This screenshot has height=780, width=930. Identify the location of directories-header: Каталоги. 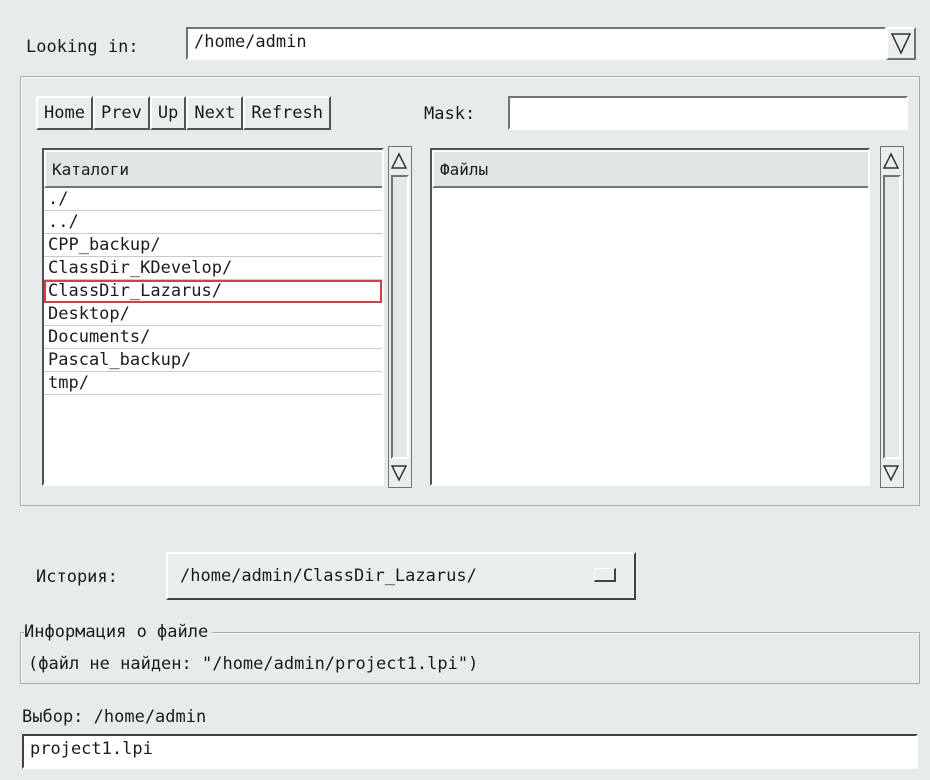
(213, 169).